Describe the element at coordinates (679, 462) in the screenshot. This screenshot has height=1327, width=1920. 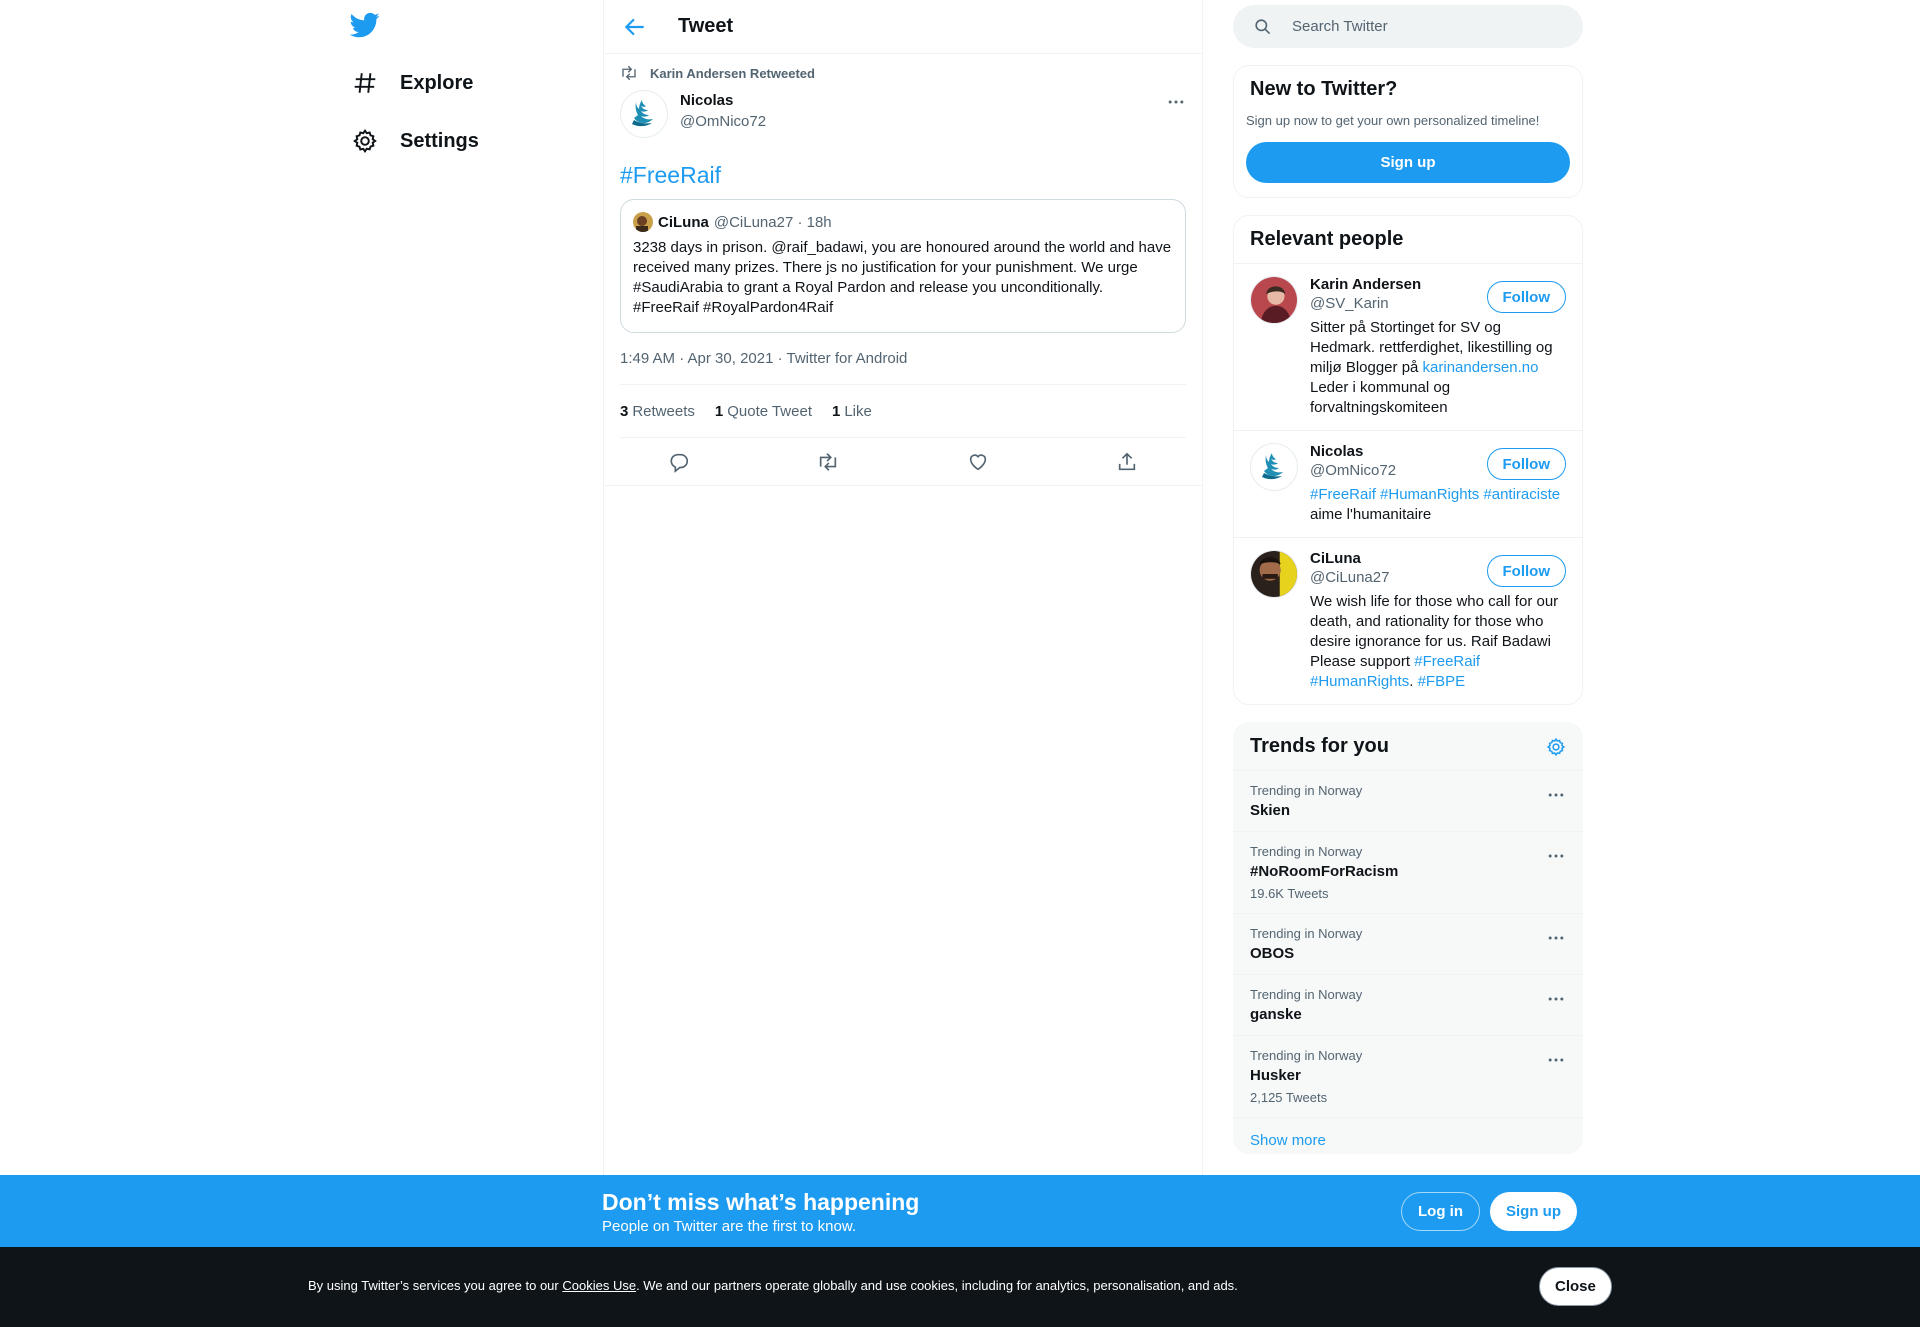
I see `reply-icon` at that location.